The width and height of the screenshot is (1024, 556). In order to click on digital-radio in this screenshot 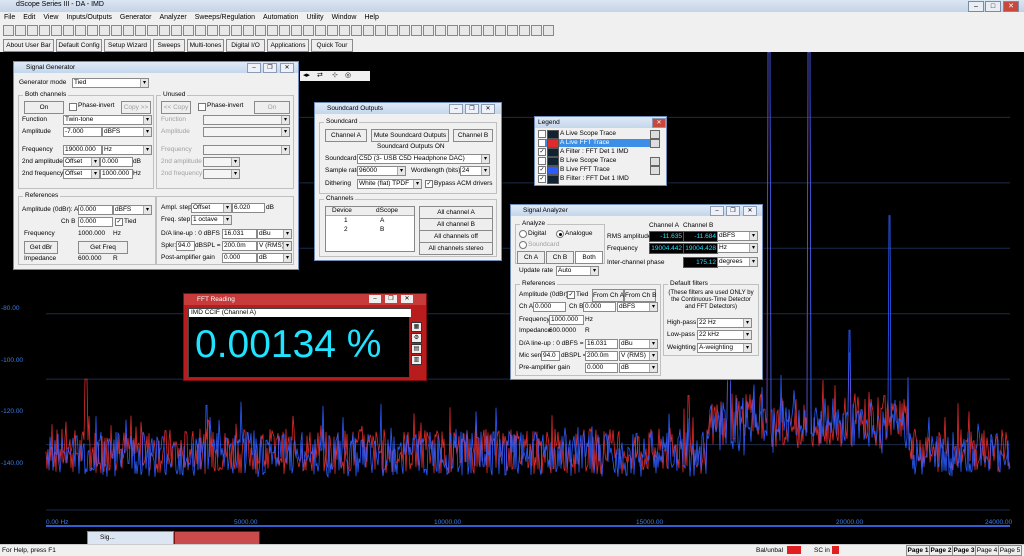, I will do `click(523, 234)`.